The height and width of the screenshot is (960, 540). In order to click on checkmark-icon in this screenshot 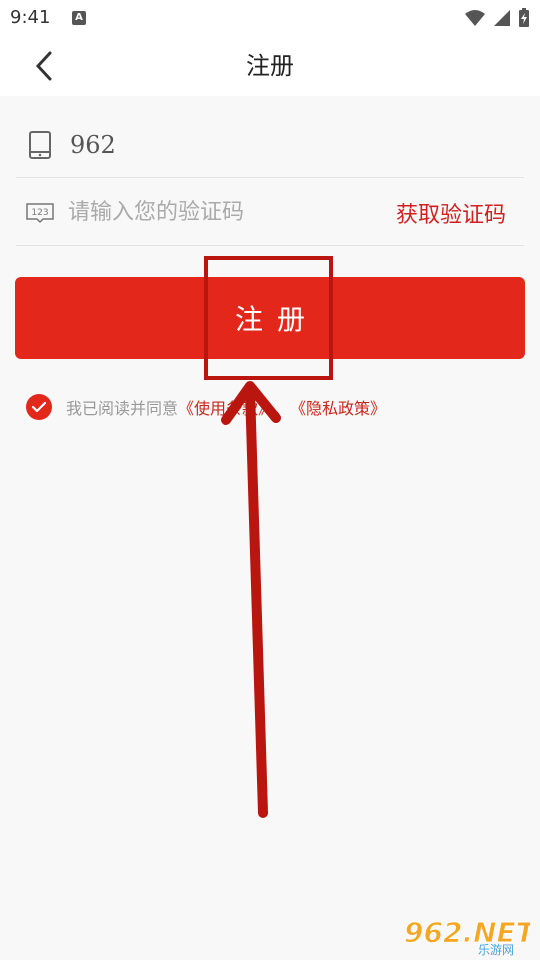, I will do `click(39, 407)`.